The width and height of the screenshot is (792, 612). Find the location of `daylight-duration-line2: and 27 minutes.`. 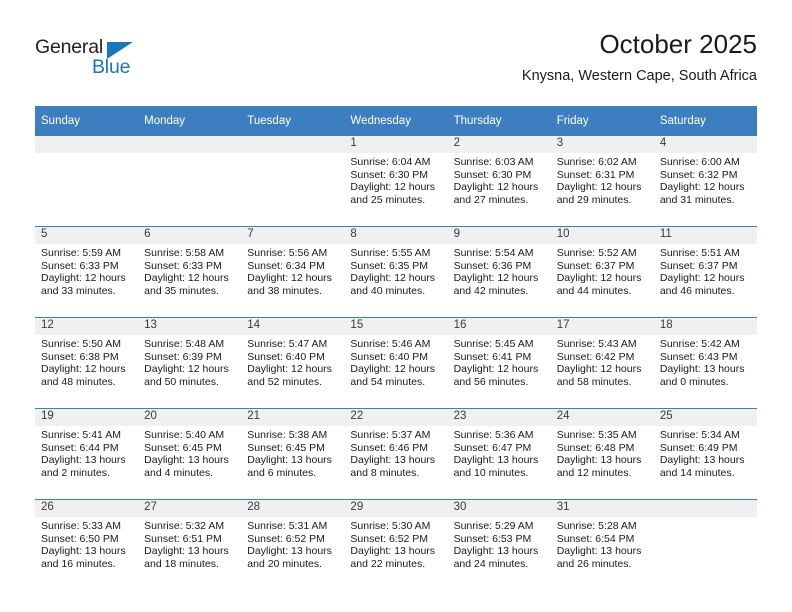

daylight-duration-line2: and 27 minutes. is located at coordinates (491, 199).